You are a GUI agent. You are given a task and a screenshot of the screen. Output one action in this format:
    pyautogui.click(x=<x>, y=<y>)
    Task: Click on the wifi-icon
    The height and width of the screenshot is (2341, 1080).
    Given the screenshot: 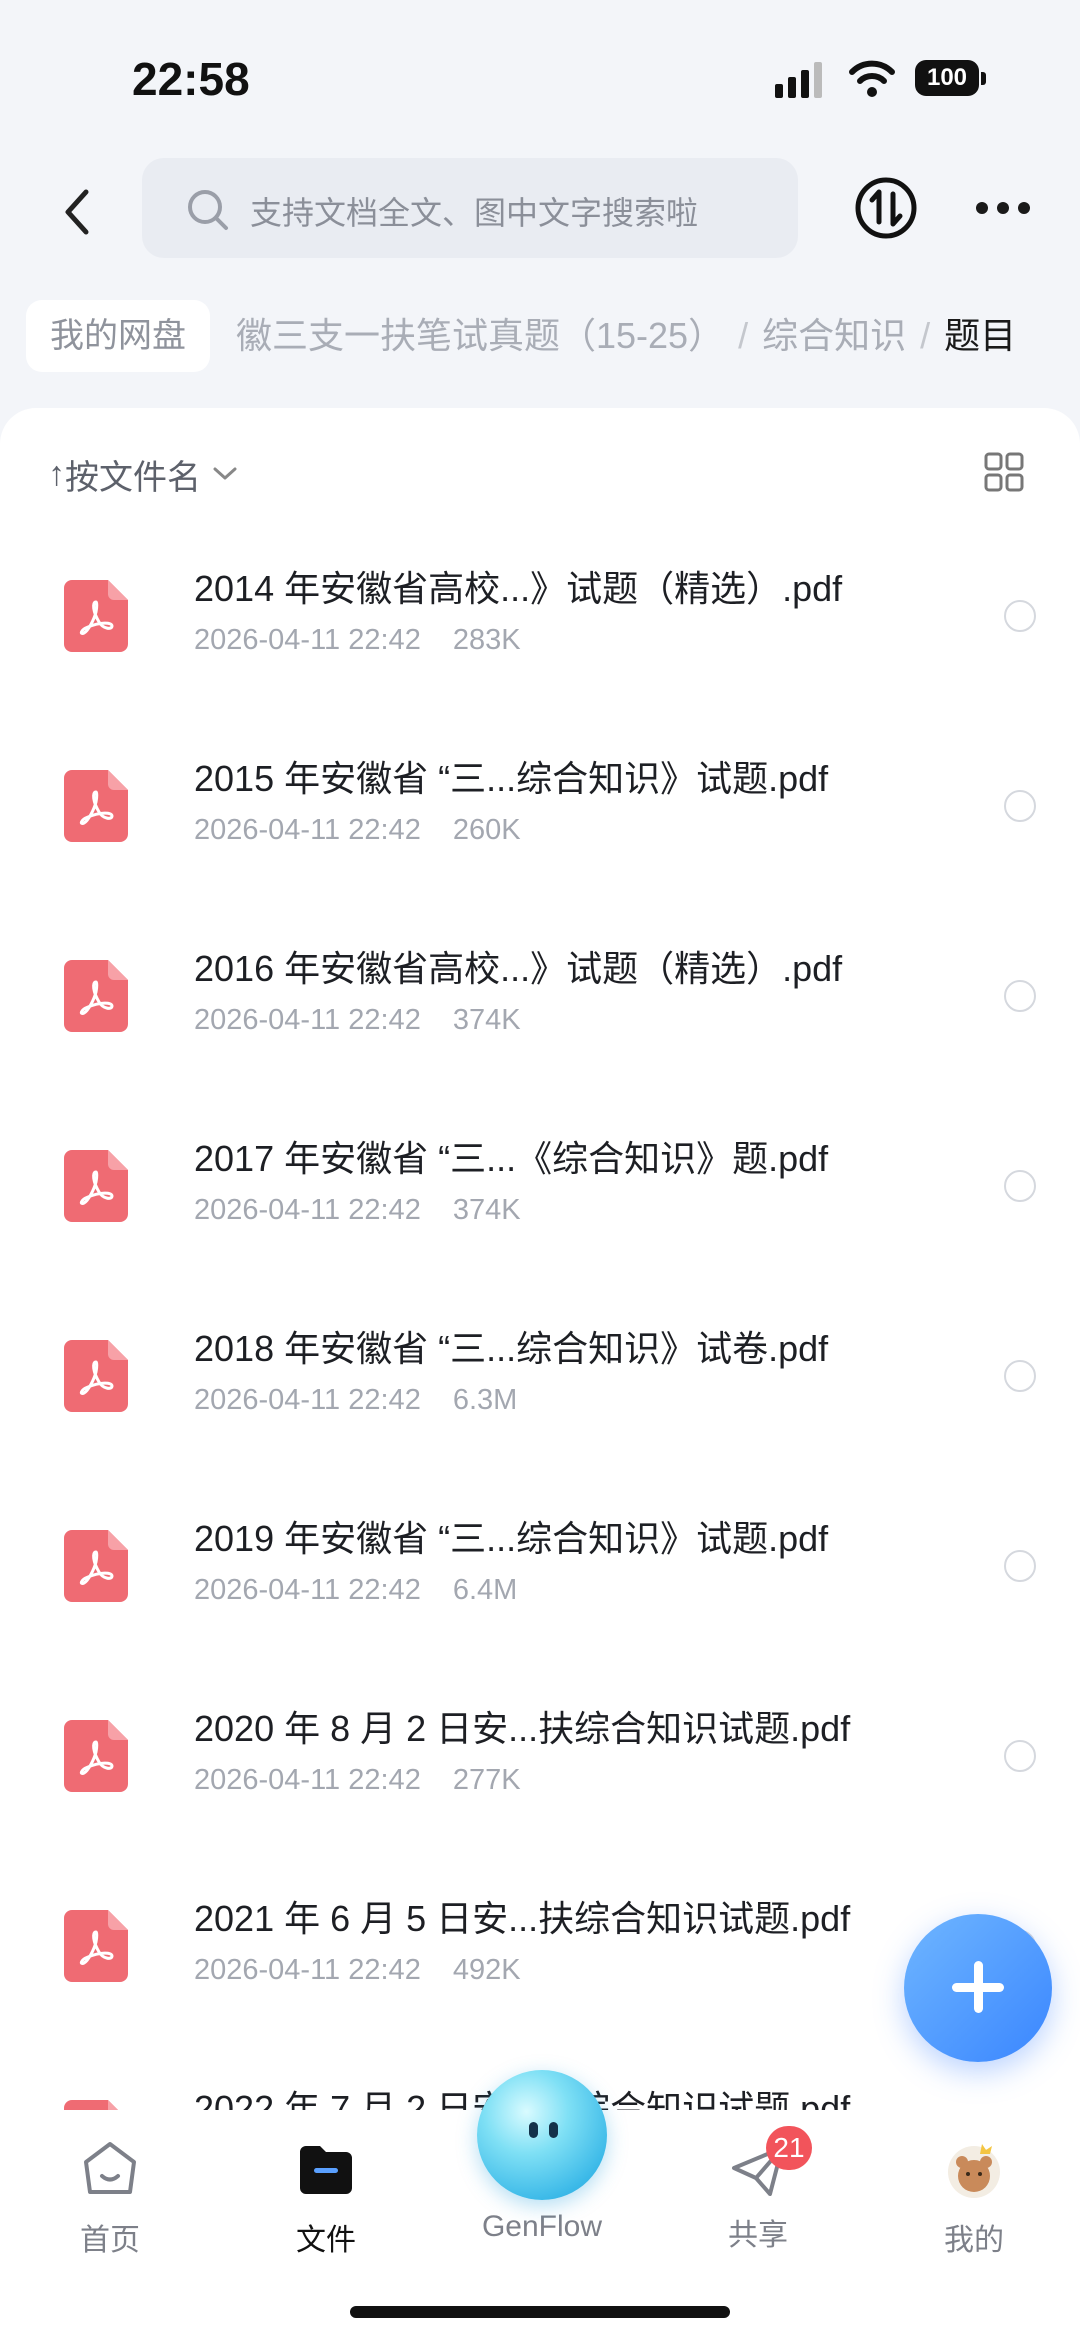 What is the action you would take?
    pyautogui.click(x=872, y=78)
    